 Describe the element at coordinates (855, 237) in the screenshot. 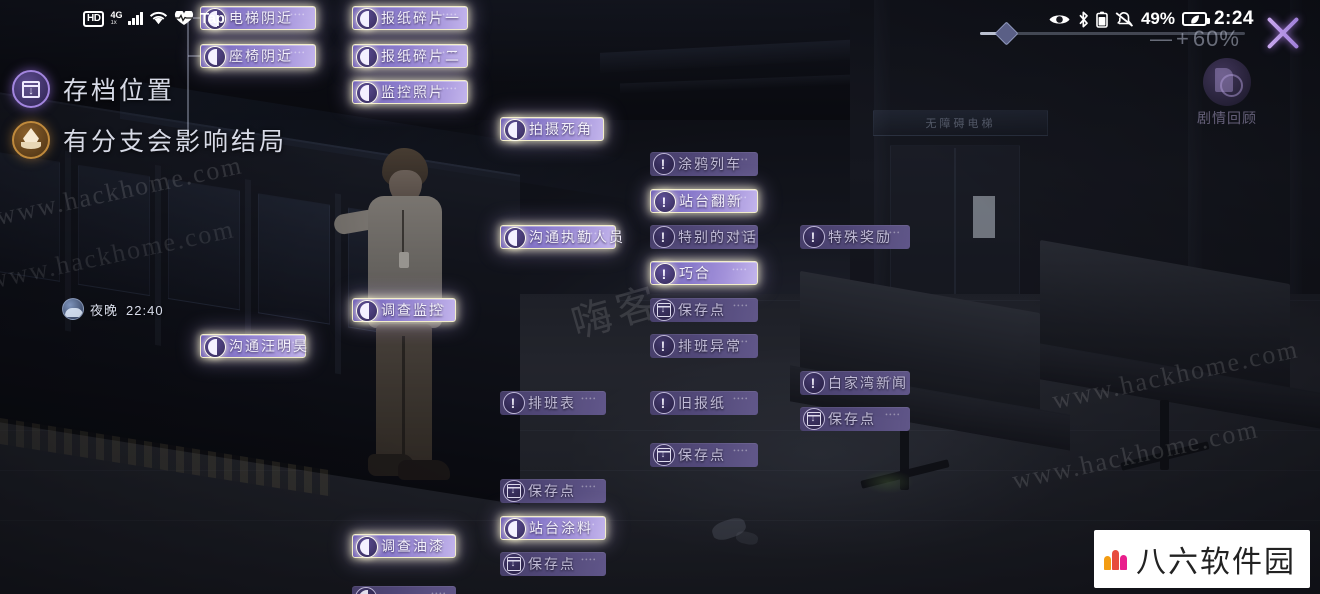

I see `flowchart-node: 特殊奖励••••` at that location.